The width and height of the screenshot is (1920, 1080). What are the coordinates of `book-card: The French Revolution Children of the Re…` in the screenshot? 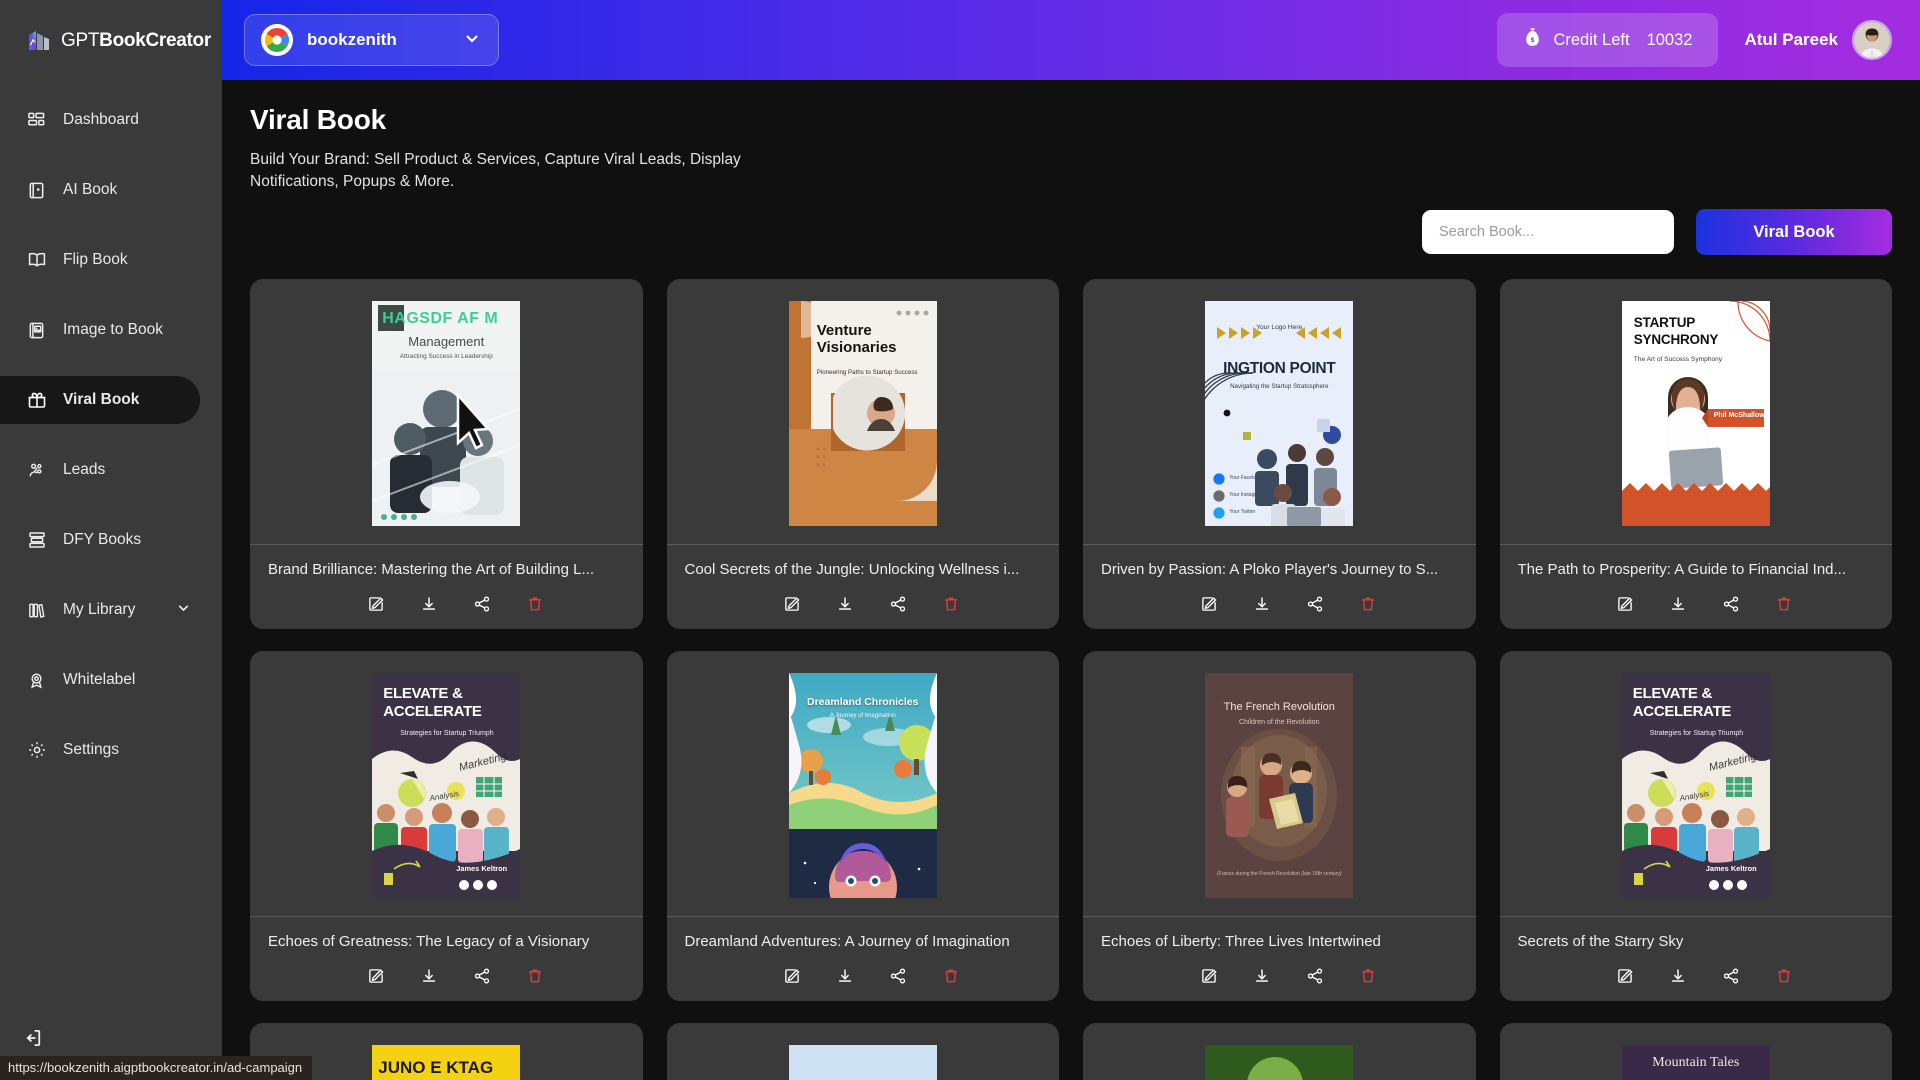 It's located at (1279, 826).